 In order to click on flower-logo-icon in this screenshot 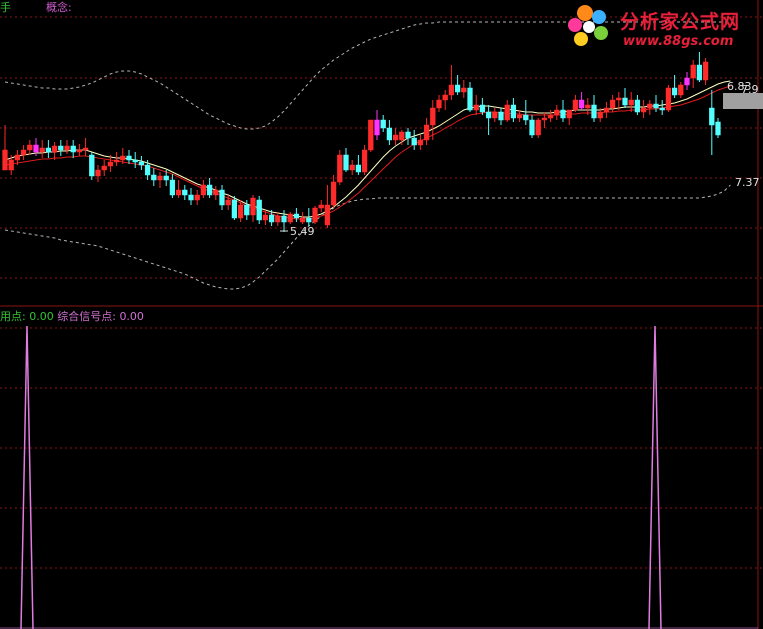, I will do `click(588, 25)`.